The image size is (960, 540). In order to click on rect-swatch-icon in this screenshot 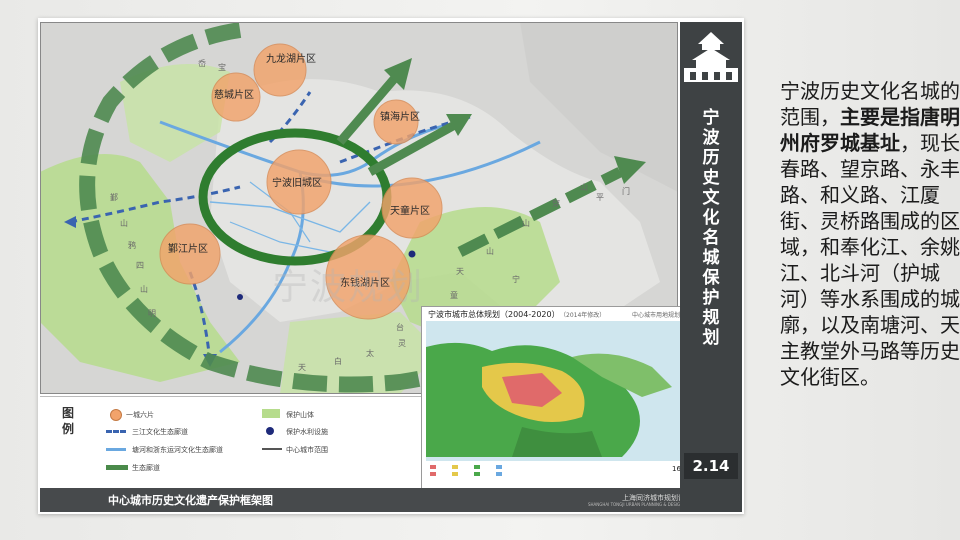, I will do `click(271, 413)`.